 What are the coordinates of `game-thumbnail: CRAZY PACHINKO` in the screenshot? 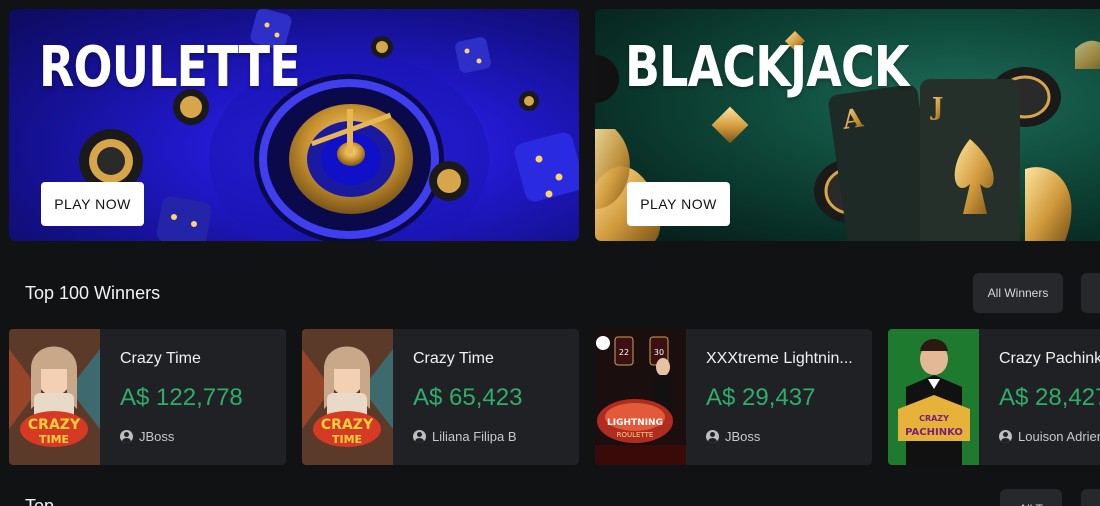 It's located at (933, 397).